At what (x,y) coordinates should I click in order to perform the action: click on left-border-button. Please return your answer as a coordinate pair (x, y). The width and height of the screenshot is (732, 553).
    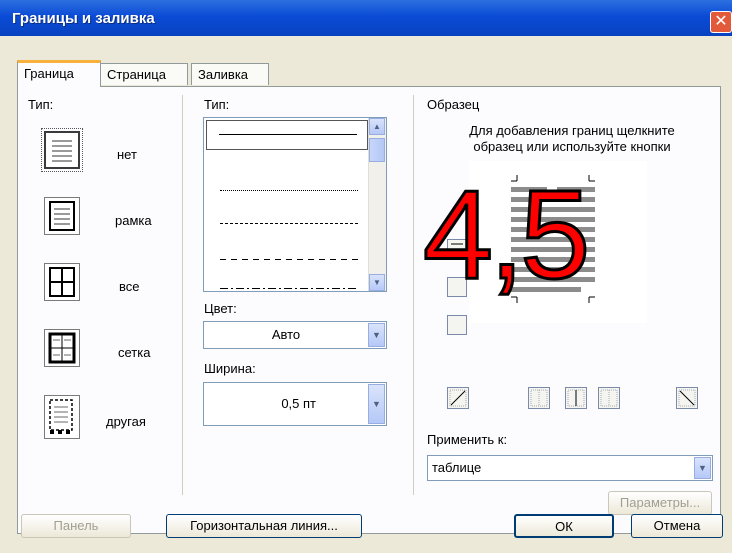
    Looking at the image, I should click on (539, 398).